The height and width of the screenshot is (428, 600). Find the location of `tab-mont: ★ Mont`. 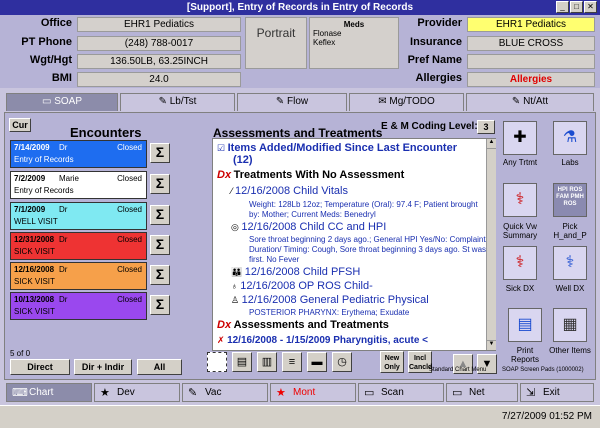

tab-mont: ★ Mont is located at coordinates (313, 392).